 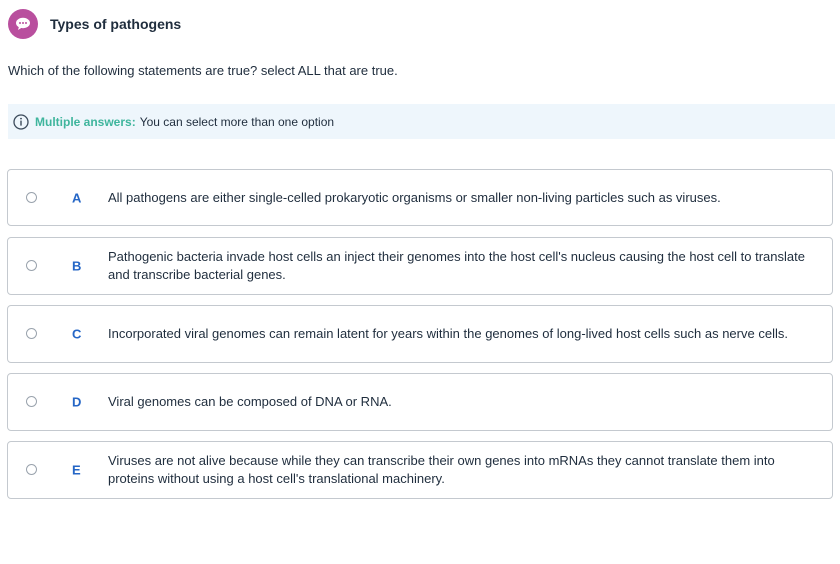 What do you see at coordinates (76, 470) in the screenshot?
I see `option-letter: E` at bounding box center [76, 470].